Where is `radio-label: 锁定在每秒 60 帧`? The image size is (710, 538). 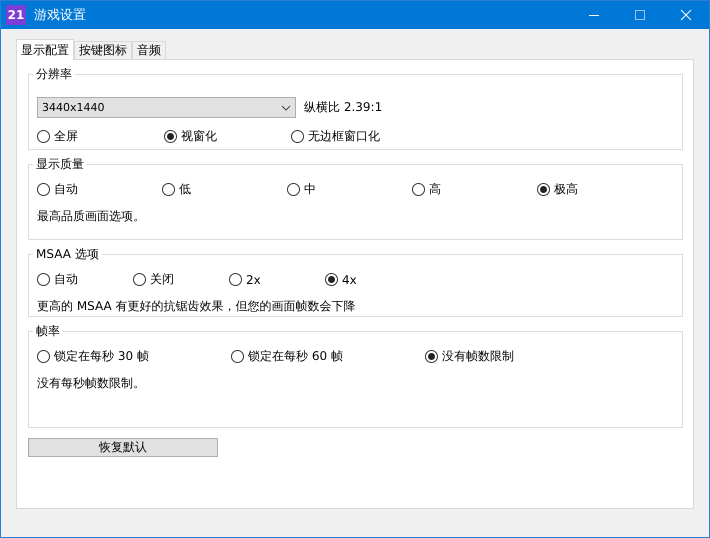
radio-label: 锁定在每秒 60 帧 is located at coordinates (295, 356).